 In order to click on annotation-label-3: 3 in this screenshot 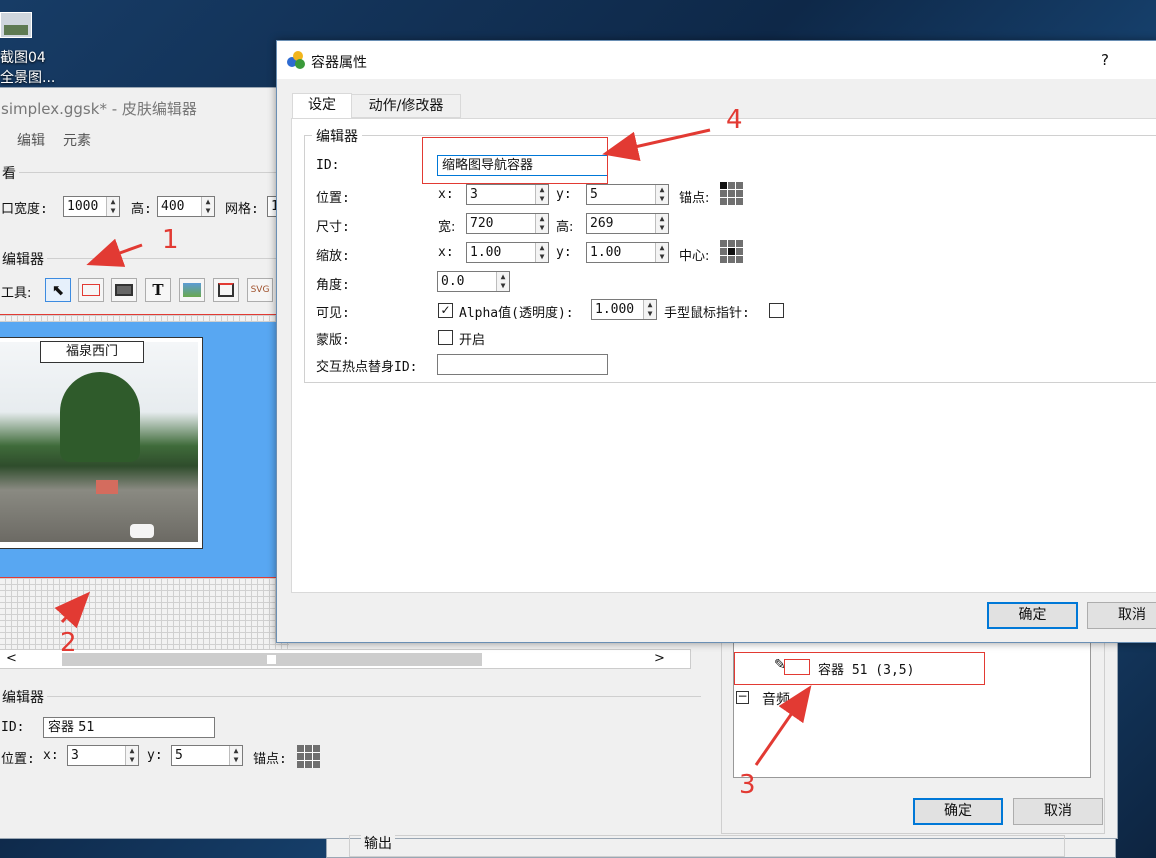, I will do `click(747, 785)`.